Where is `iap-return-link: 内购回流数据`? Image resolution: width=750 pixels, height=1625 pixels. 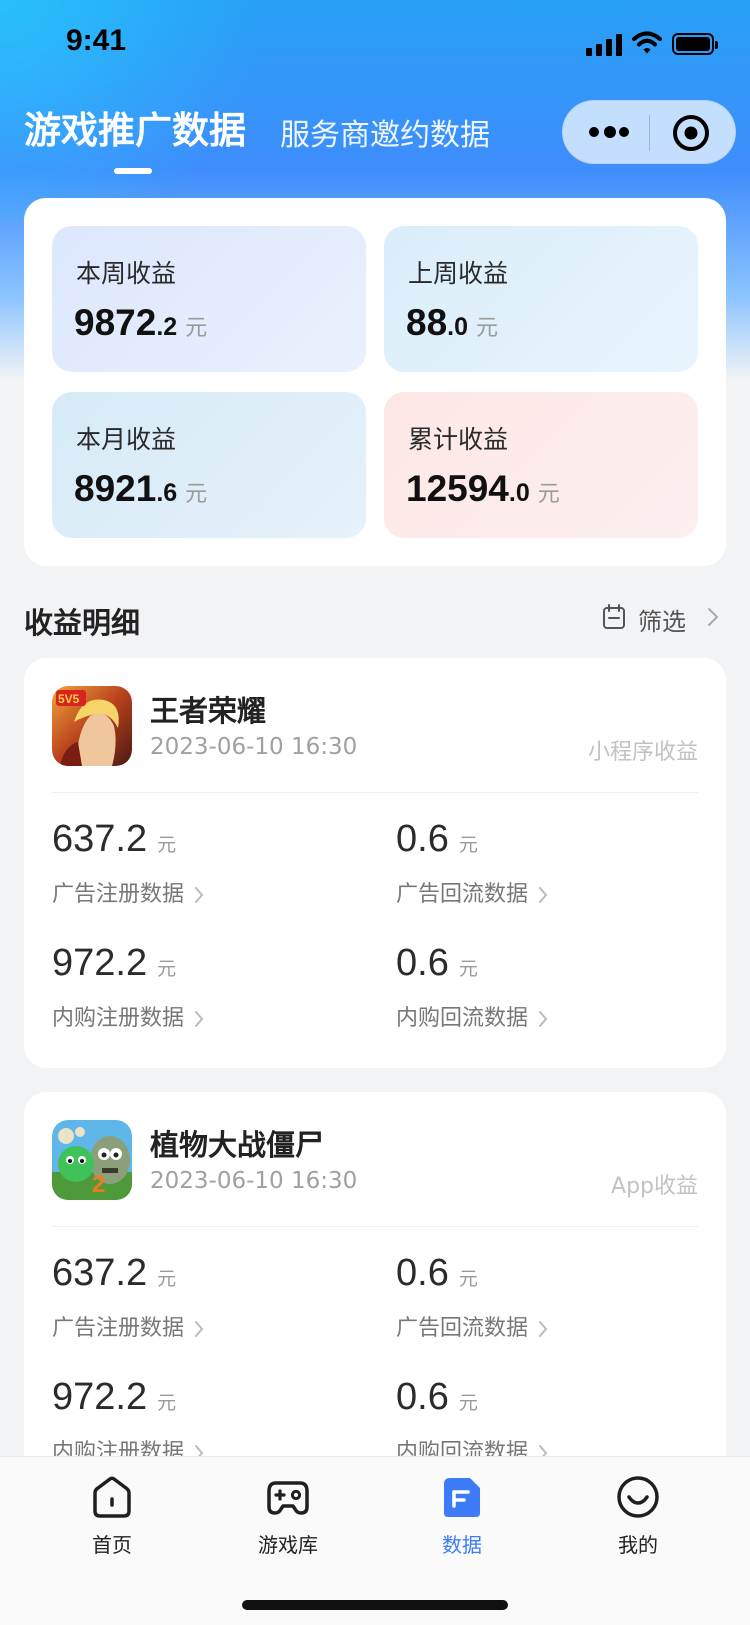 iap-return-link: 内购回流数据 is located at coordinates (472, 1016).